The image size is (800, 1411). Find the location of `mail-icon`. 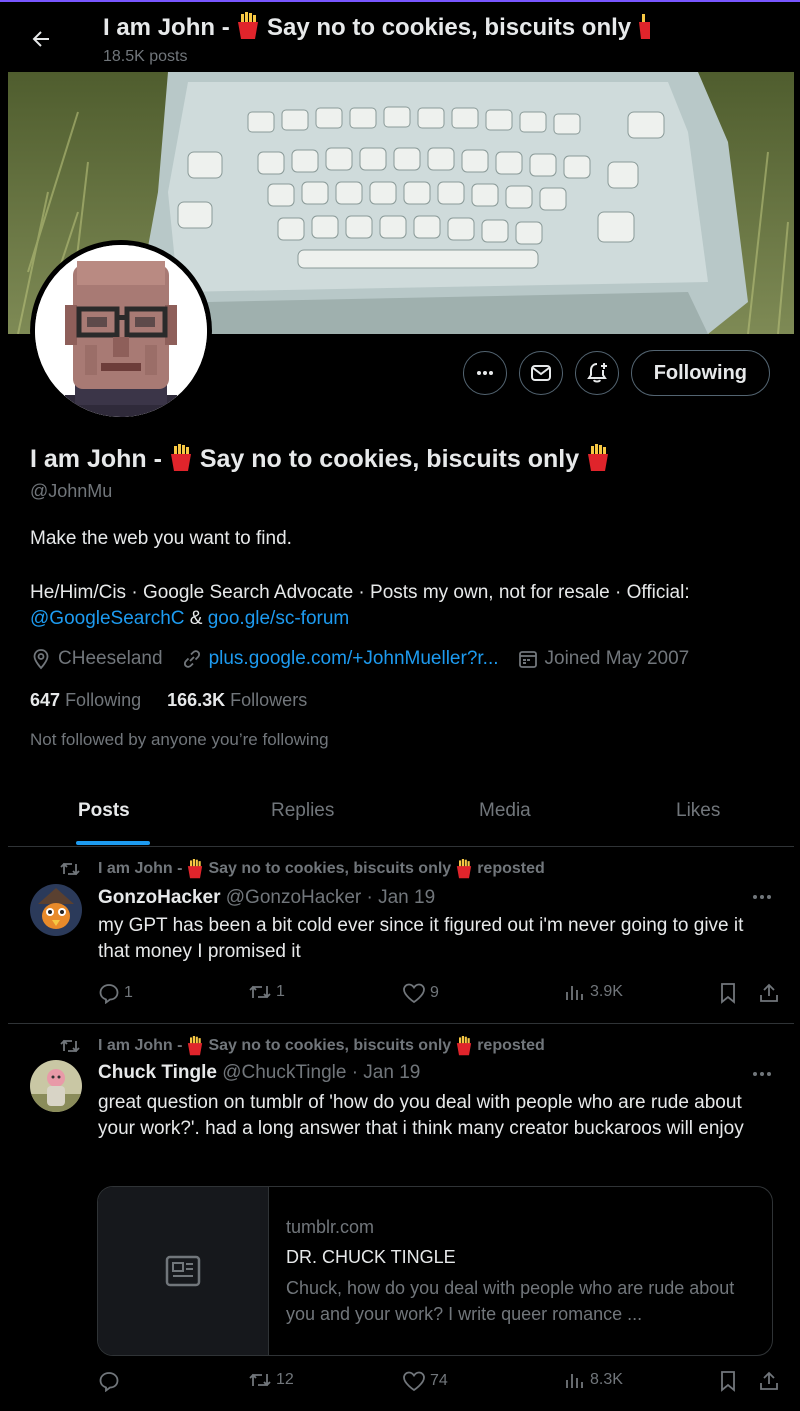

mail-icon is located at coordinates (540, 373).